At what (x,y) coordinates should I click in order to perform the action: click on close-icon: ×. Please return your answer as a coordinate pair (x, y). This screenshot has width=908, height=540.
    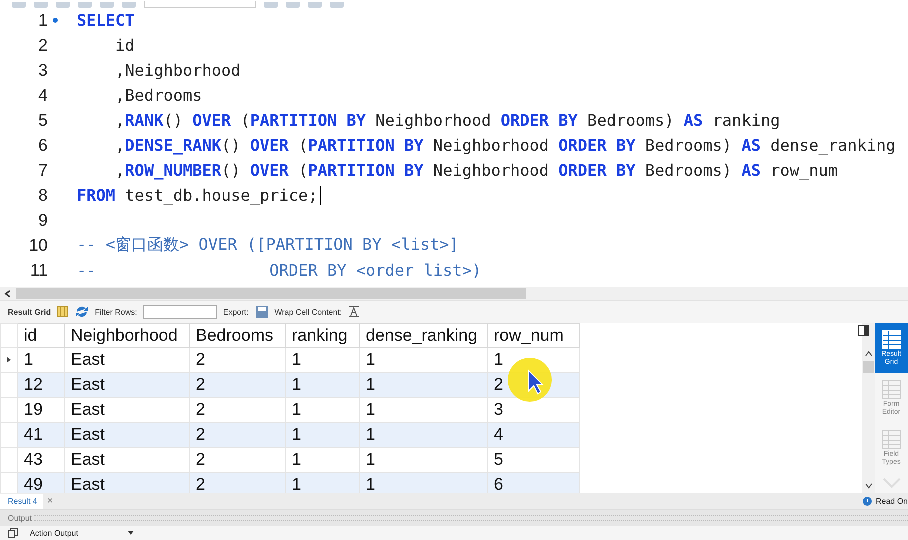
    Looking at the image, I should click on (50, 501).